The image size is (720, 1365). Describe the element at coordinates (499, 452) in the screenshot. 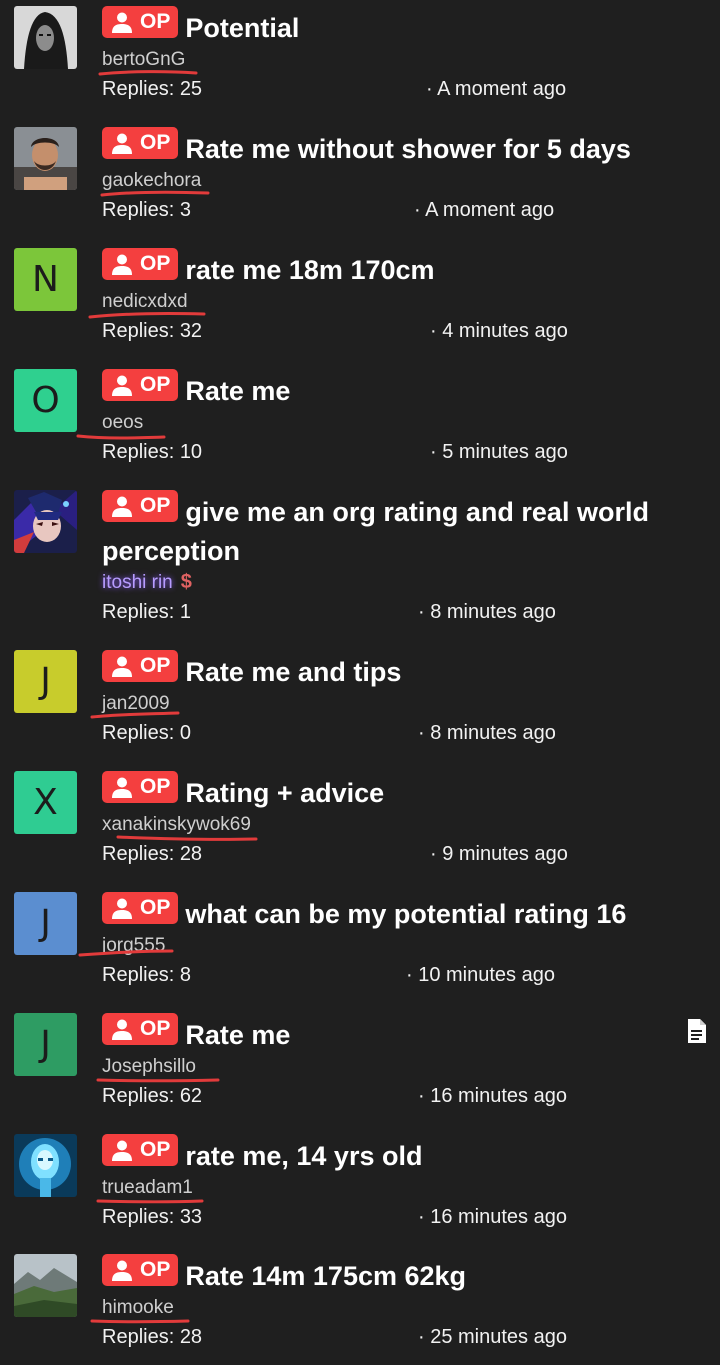

I see `timestamp: · 5 minutes ago` at that location.